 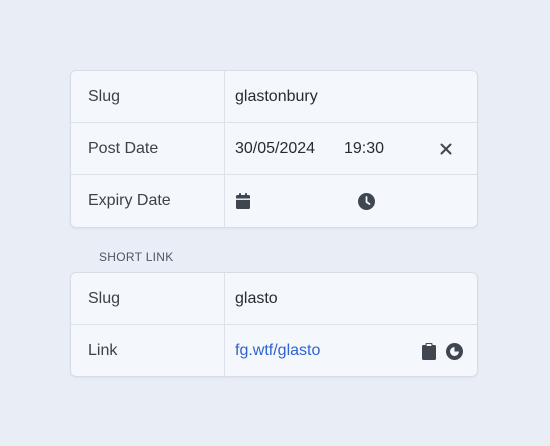 I want to click on link-field: fg.wtf/glasto, so click(x=351, y=351).